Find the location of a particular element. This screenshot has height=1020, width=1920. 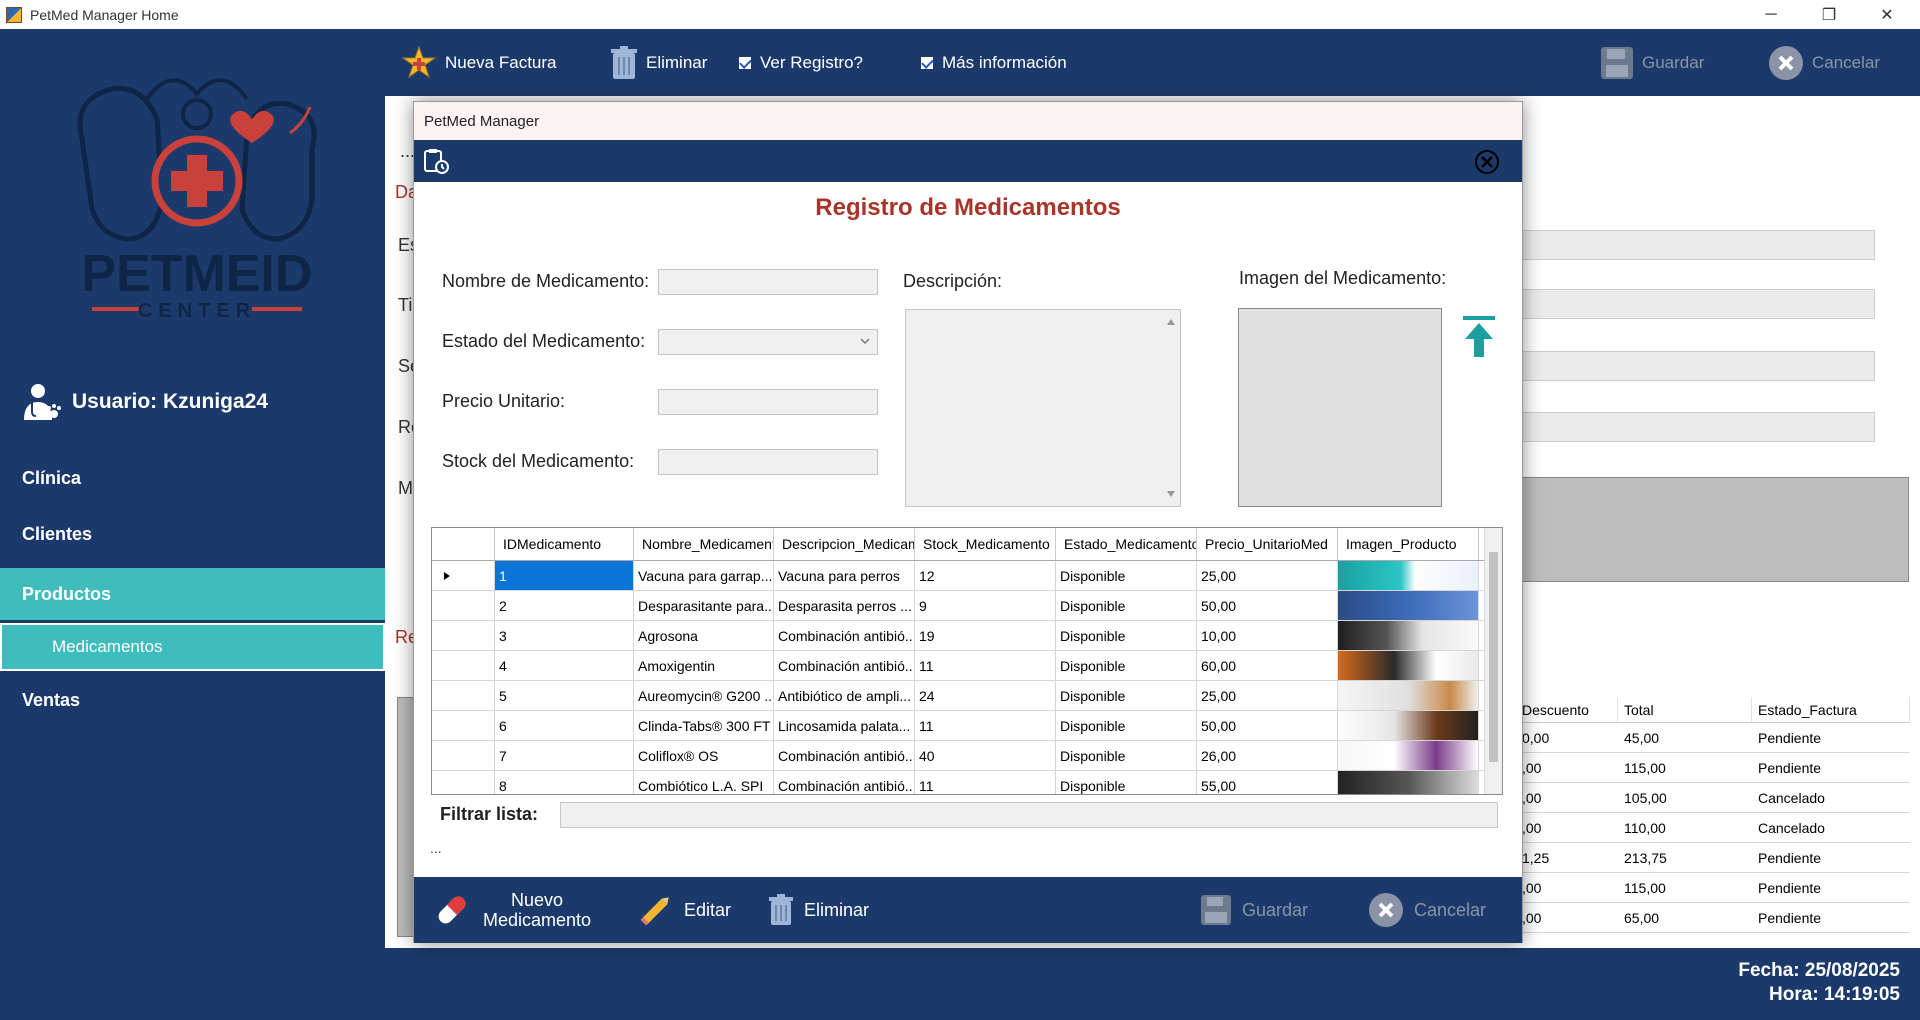

cell: 40 is located at coordinates (985, 755).